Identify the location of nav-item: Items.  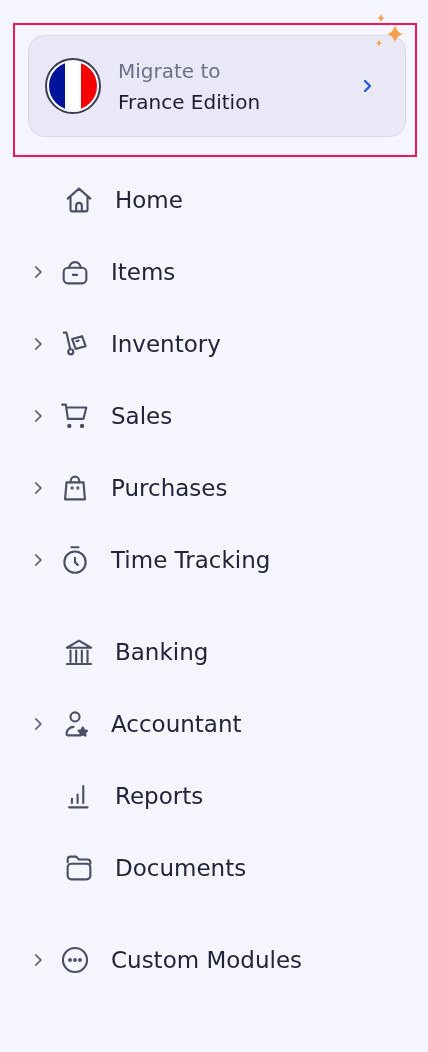
(214, 272).